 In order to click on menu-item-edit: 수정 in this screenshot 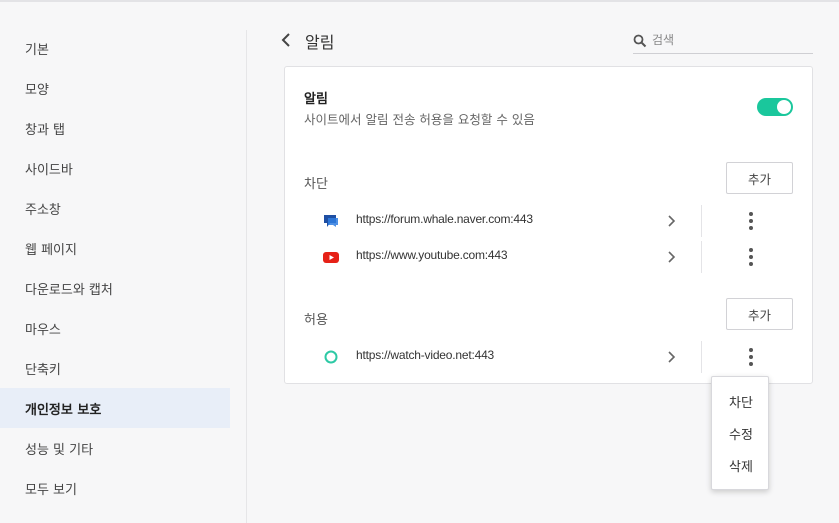, I will do `click(741, 433)`.